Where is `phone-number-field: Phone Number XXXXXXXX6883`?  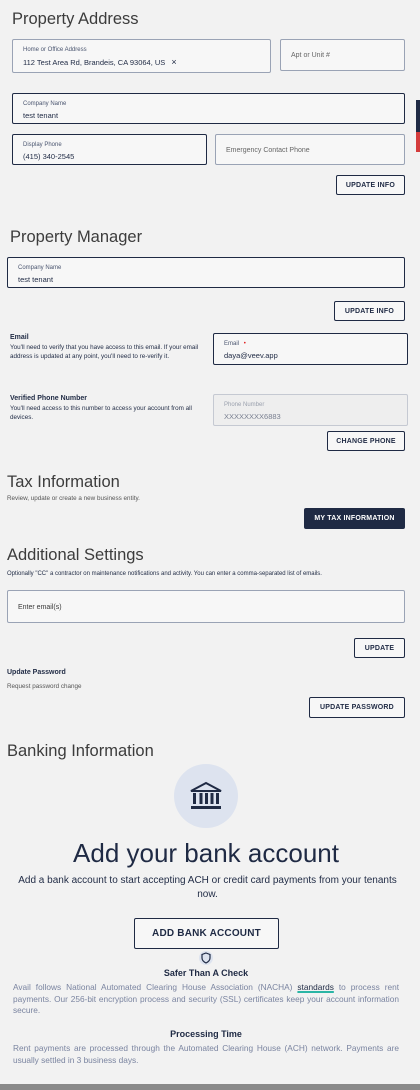 phone-number-field: Phone Number XXXXXXXX6883 is located at coordinates (310, 410).